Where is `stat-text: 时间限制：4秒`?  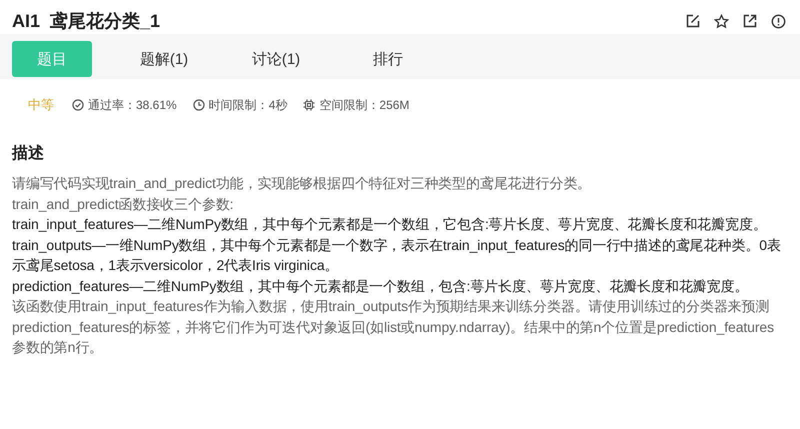 stat-text: 时间限制：4秒 is located at coordinates (248, 105).